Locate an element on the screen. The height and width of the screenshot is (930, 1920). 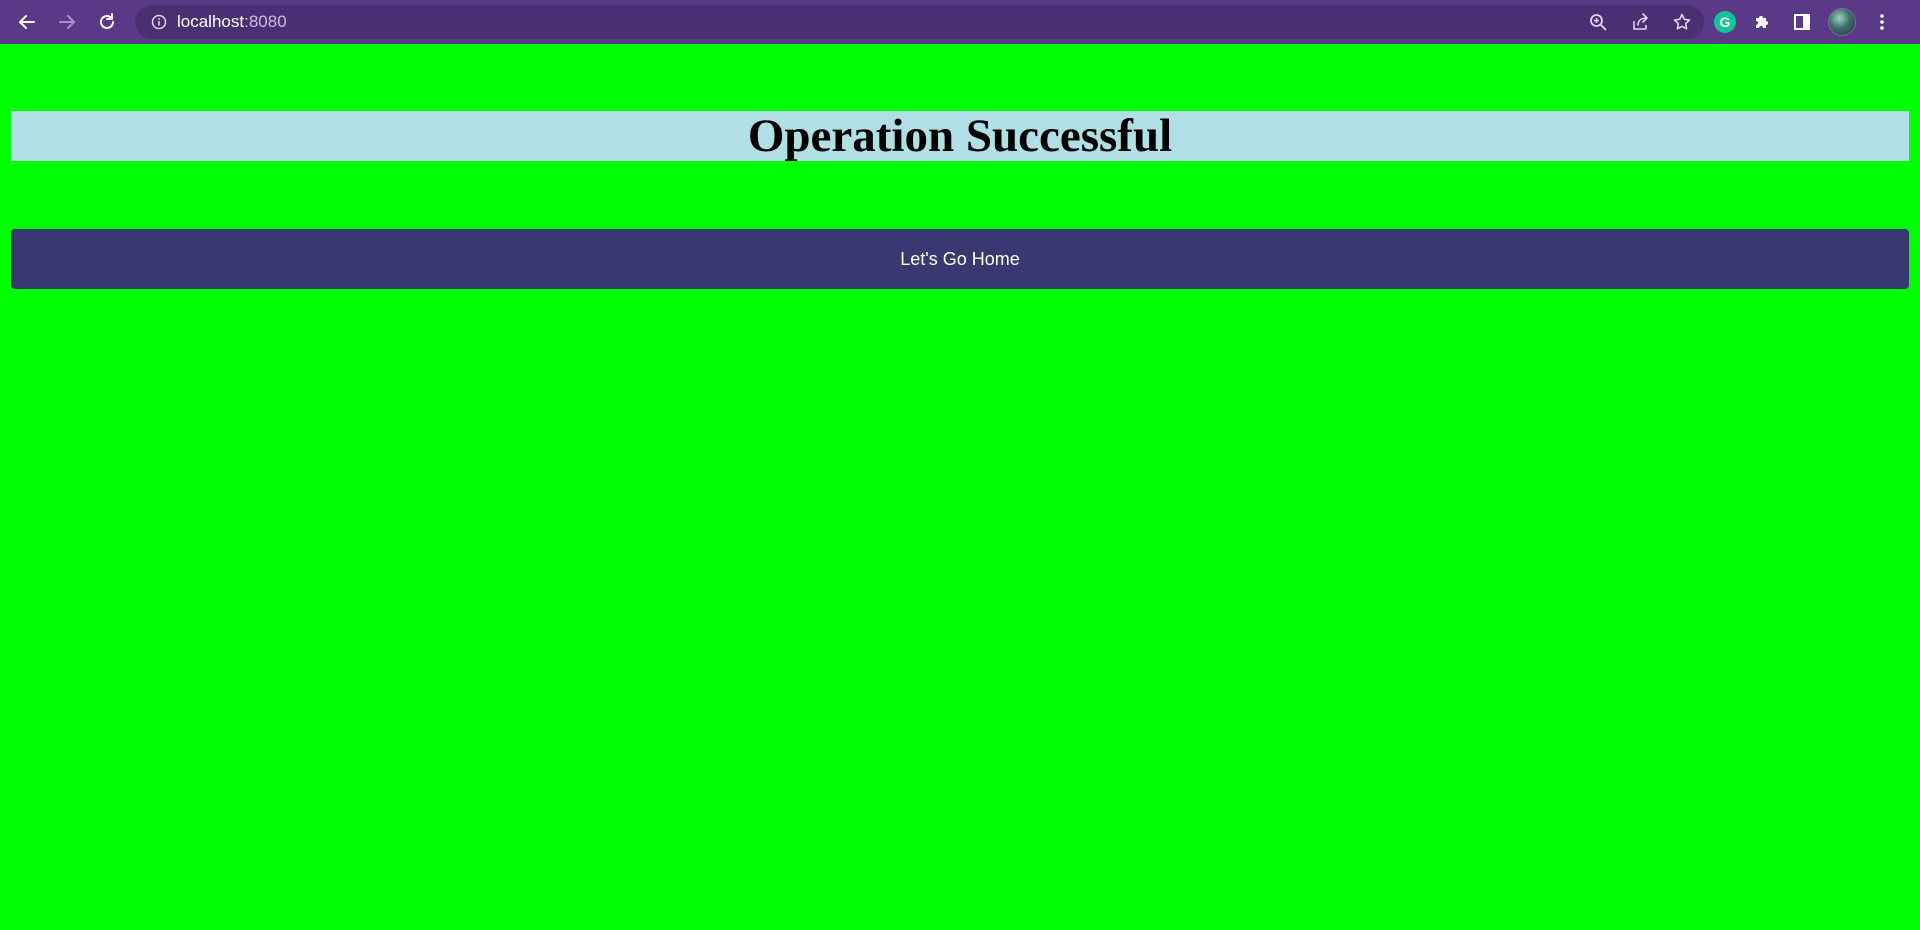
side-panel-icon is located at coordinates (1802, 22).